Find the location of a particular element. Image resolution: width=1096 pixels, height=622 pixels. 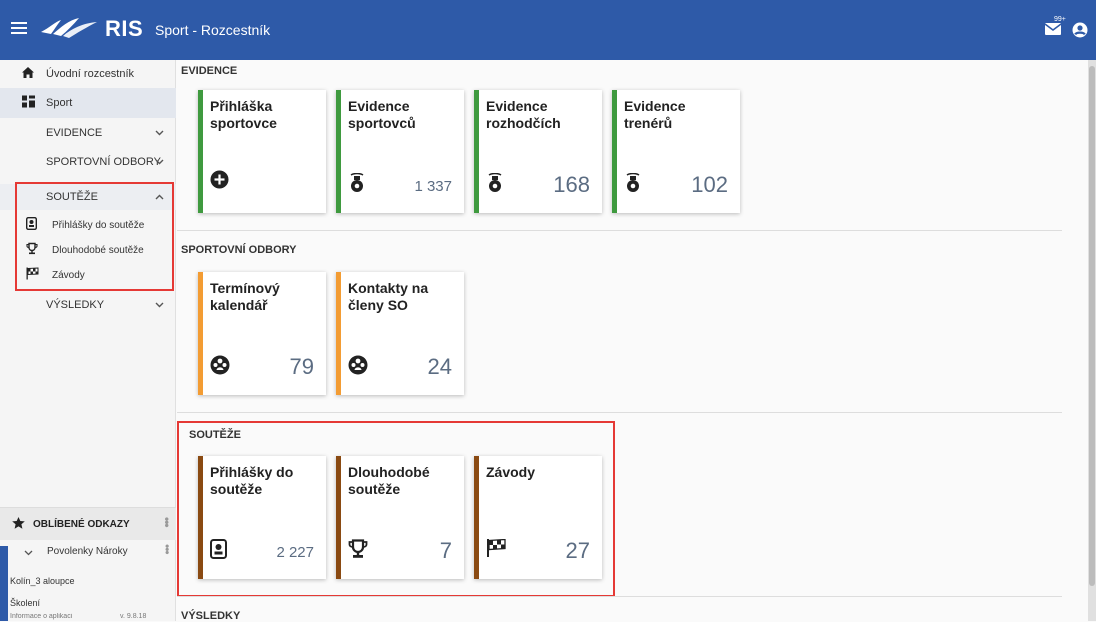

sidebar-item-label: EVIDENCE is located at coordinates (74, 133).